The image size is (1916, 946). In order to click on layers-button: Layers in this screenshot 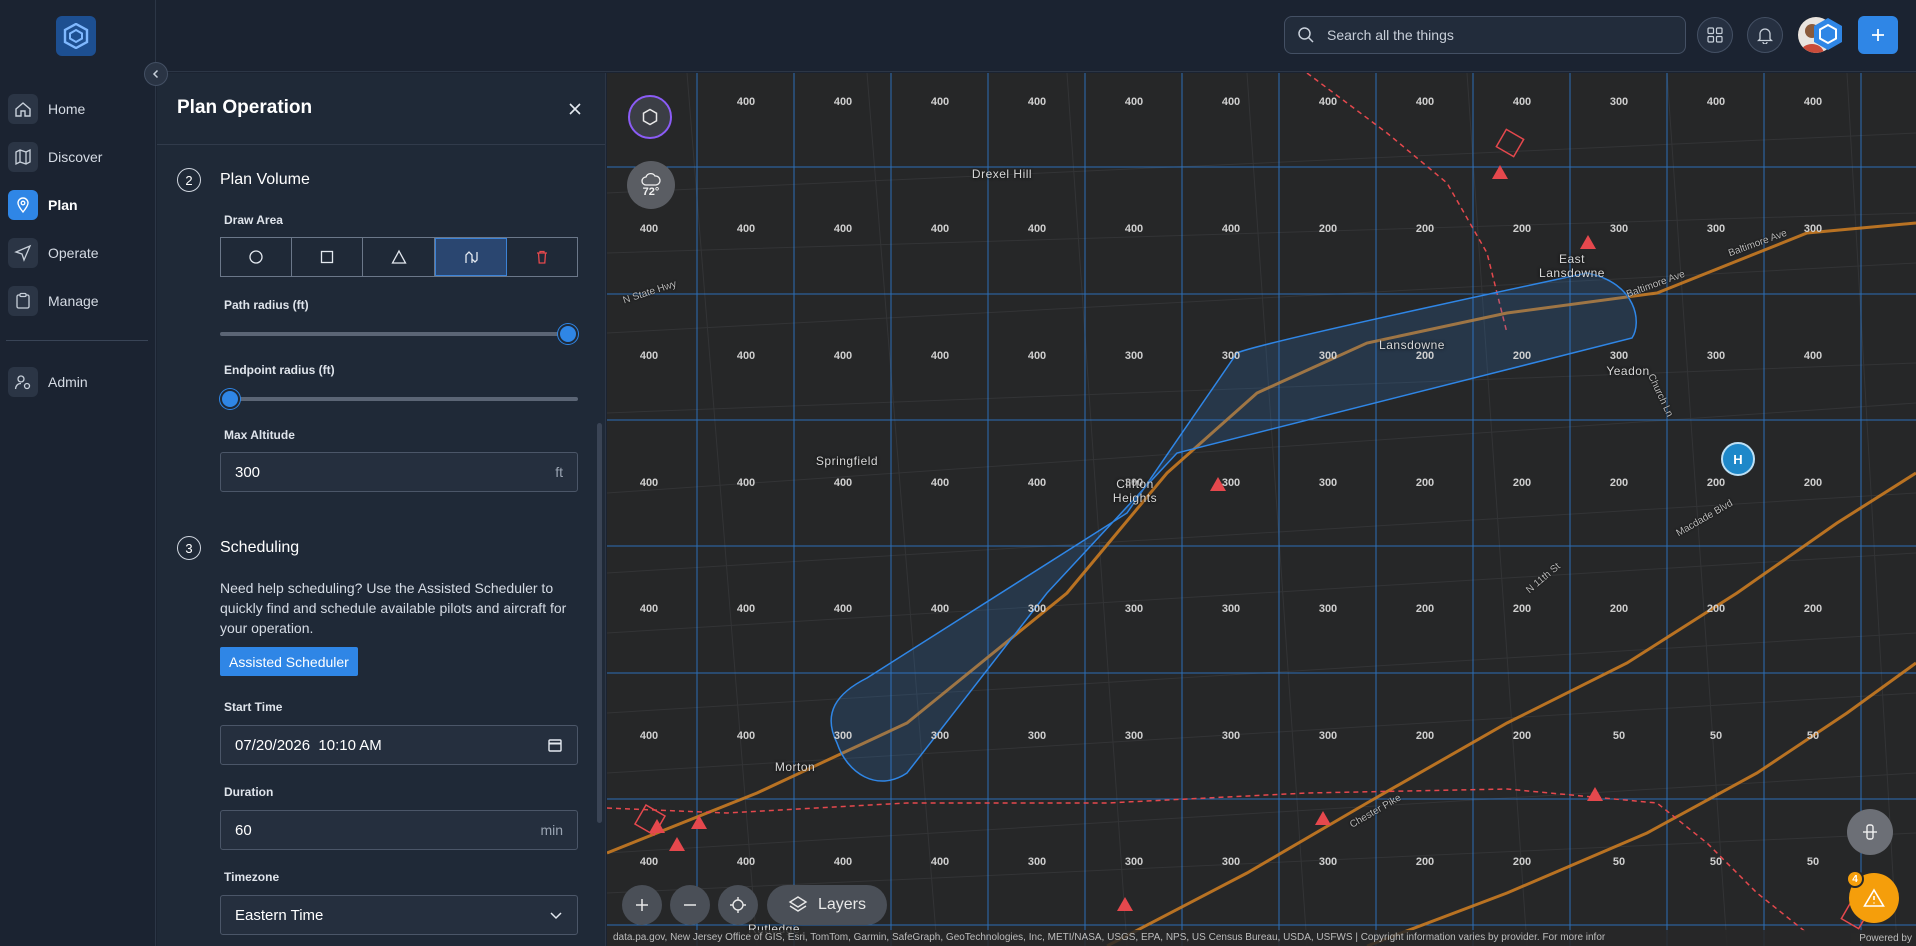, I will do `click(827, 905)`.